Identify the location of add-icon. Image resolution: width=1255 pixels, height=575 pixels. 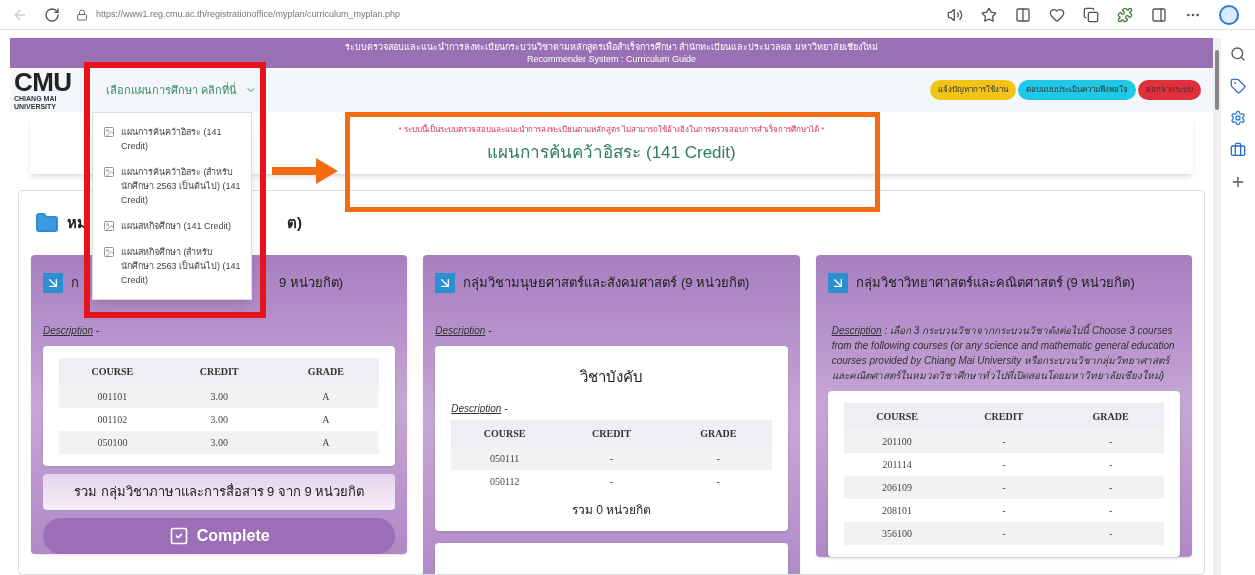
(1238, 182).